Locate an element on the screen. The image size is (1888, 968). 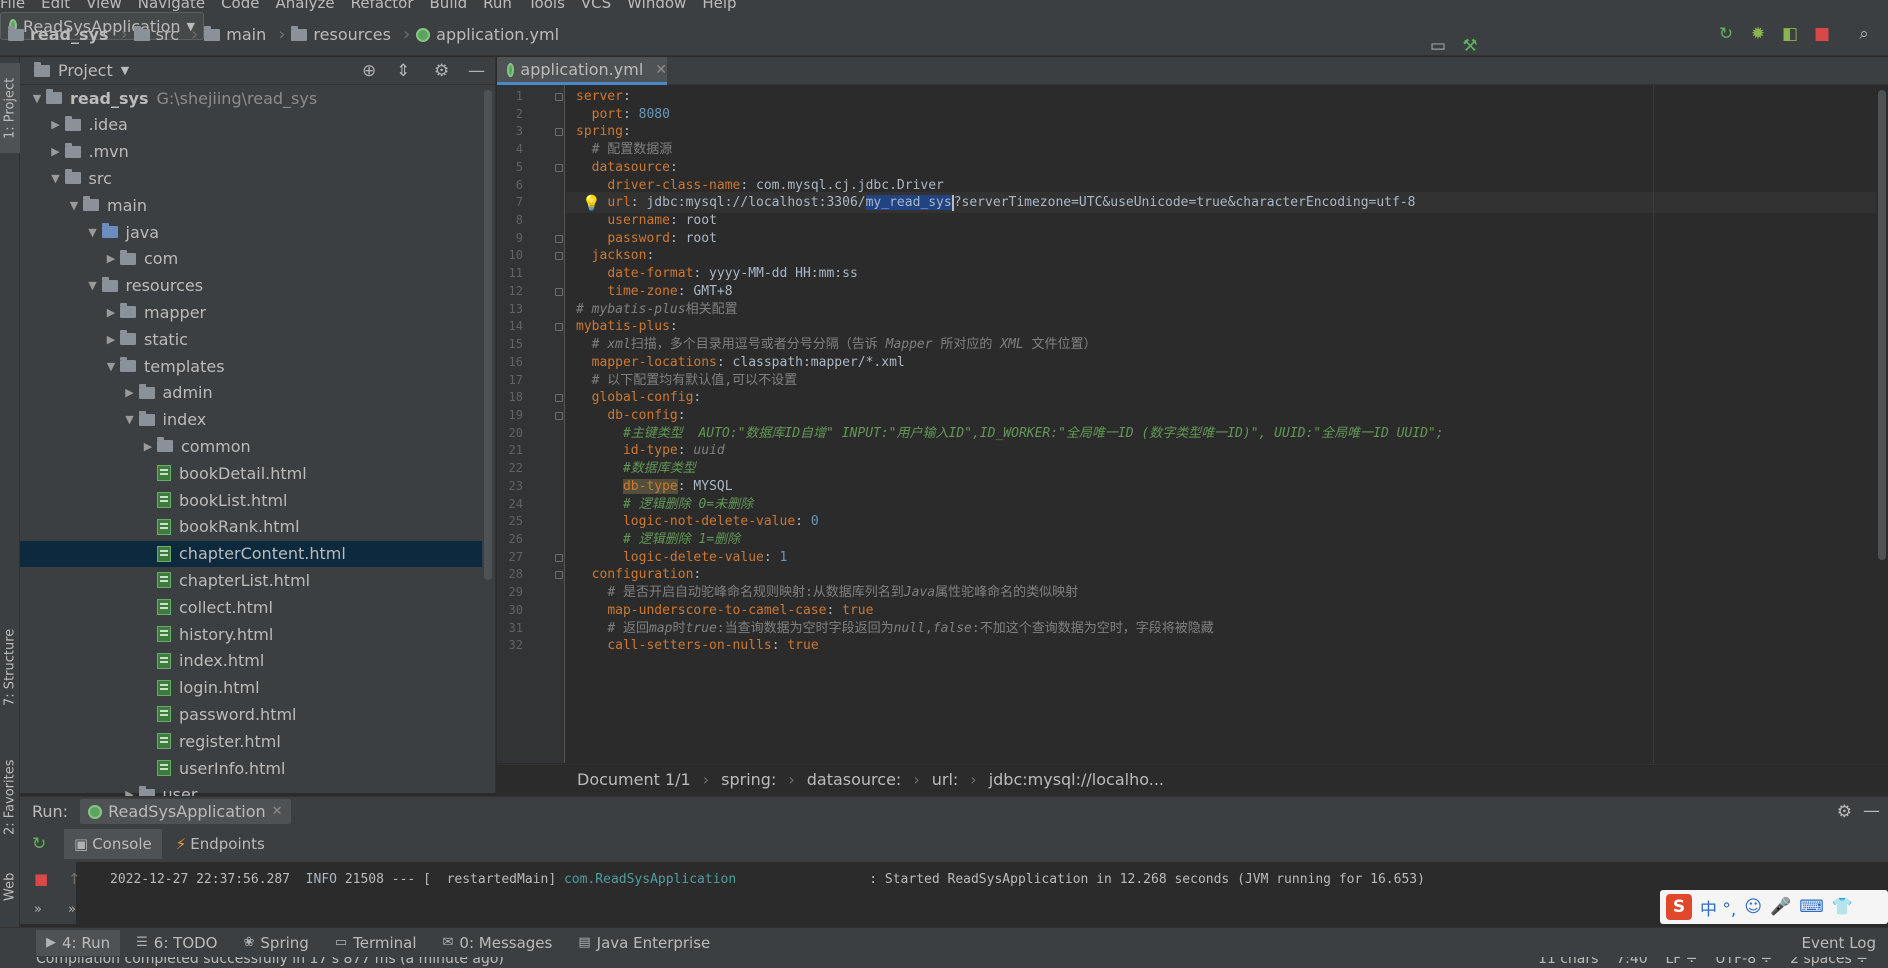
tree-item: ▶ com is located at coordinates (251, 259).